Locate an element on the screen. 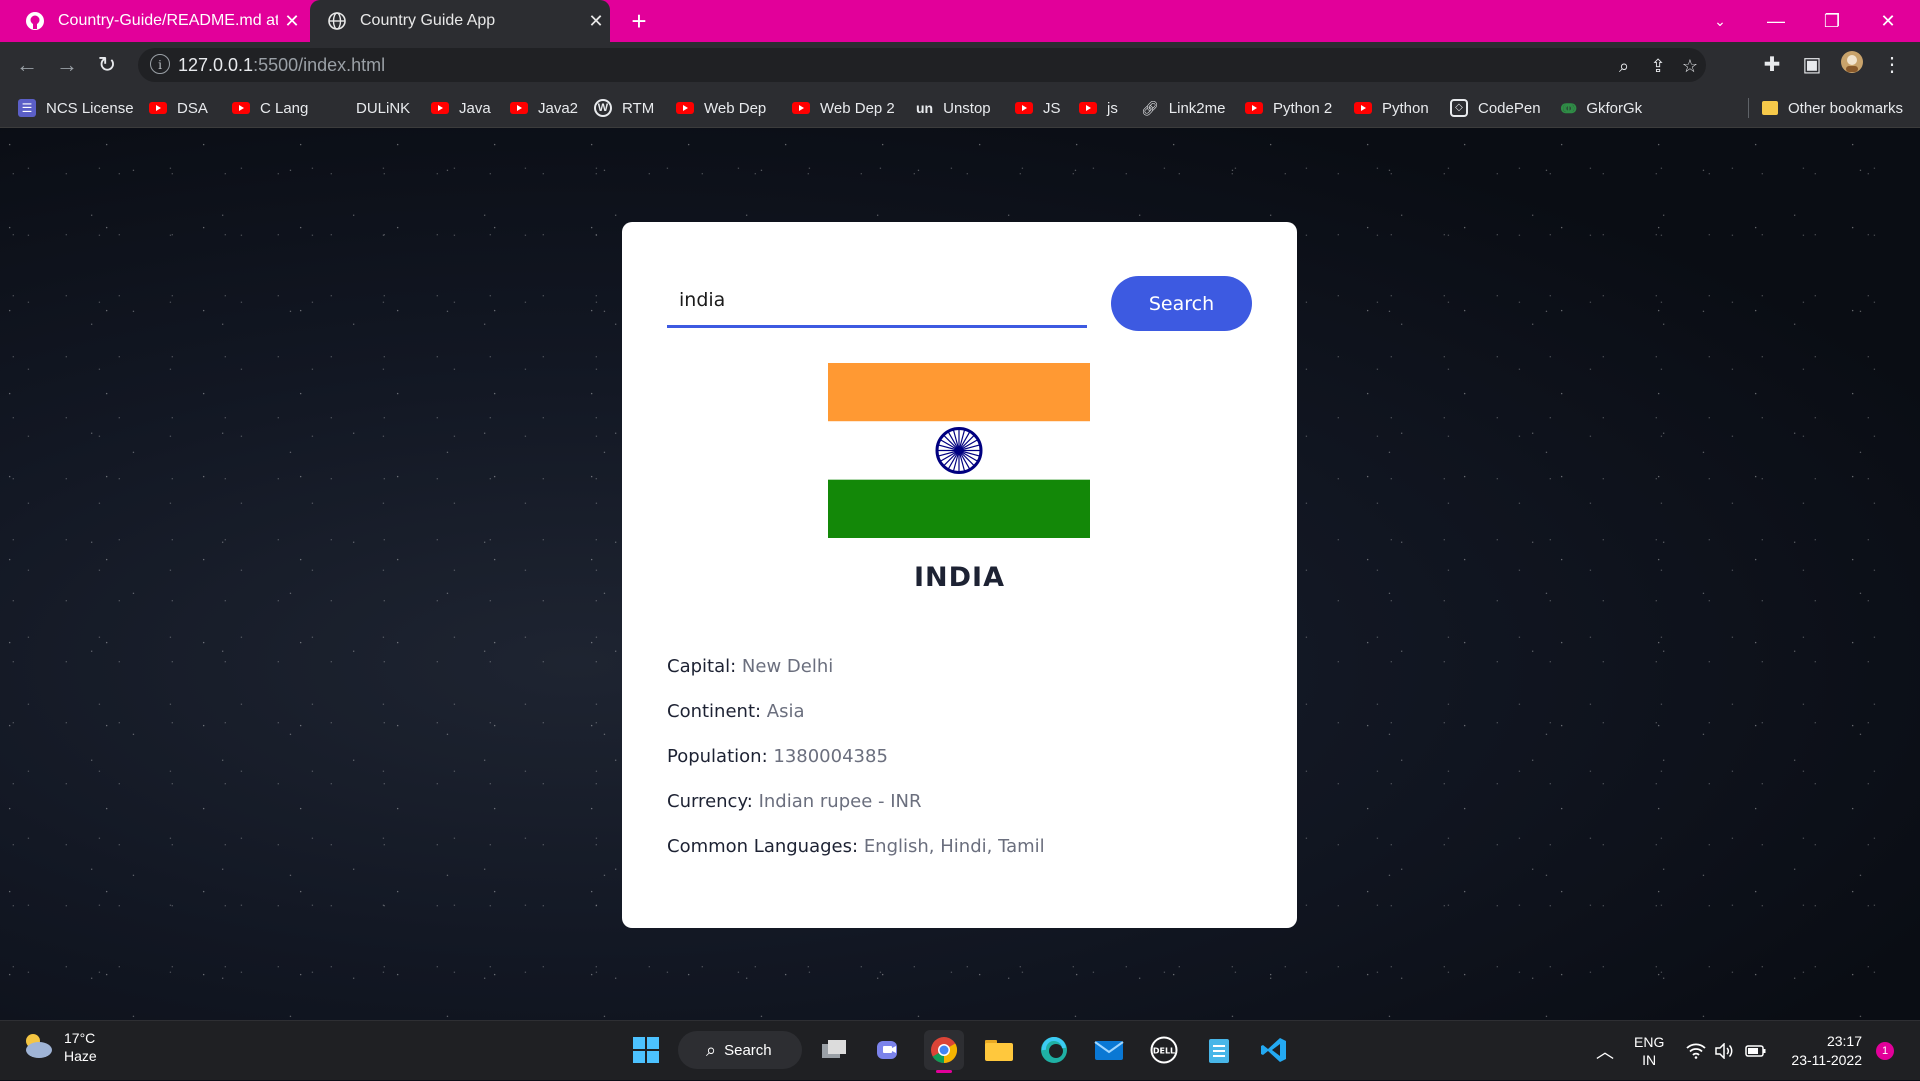 The width and height of the screenshot is (1920, 1081). info-value: English, Hindi, Tamil is located at coordinates (954, 846).